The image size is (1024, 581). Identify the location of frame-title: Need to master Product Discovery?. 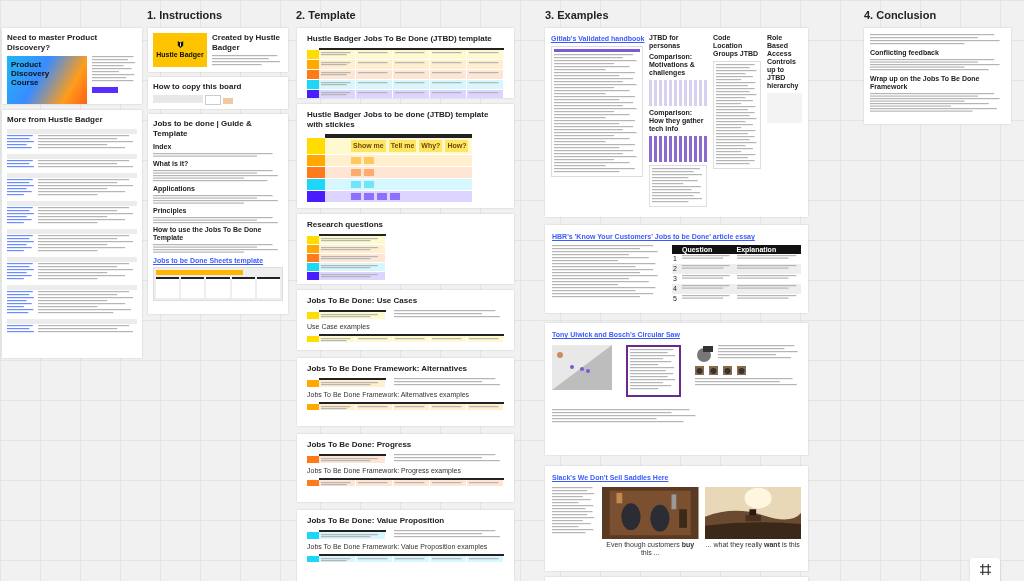
(53, 43).